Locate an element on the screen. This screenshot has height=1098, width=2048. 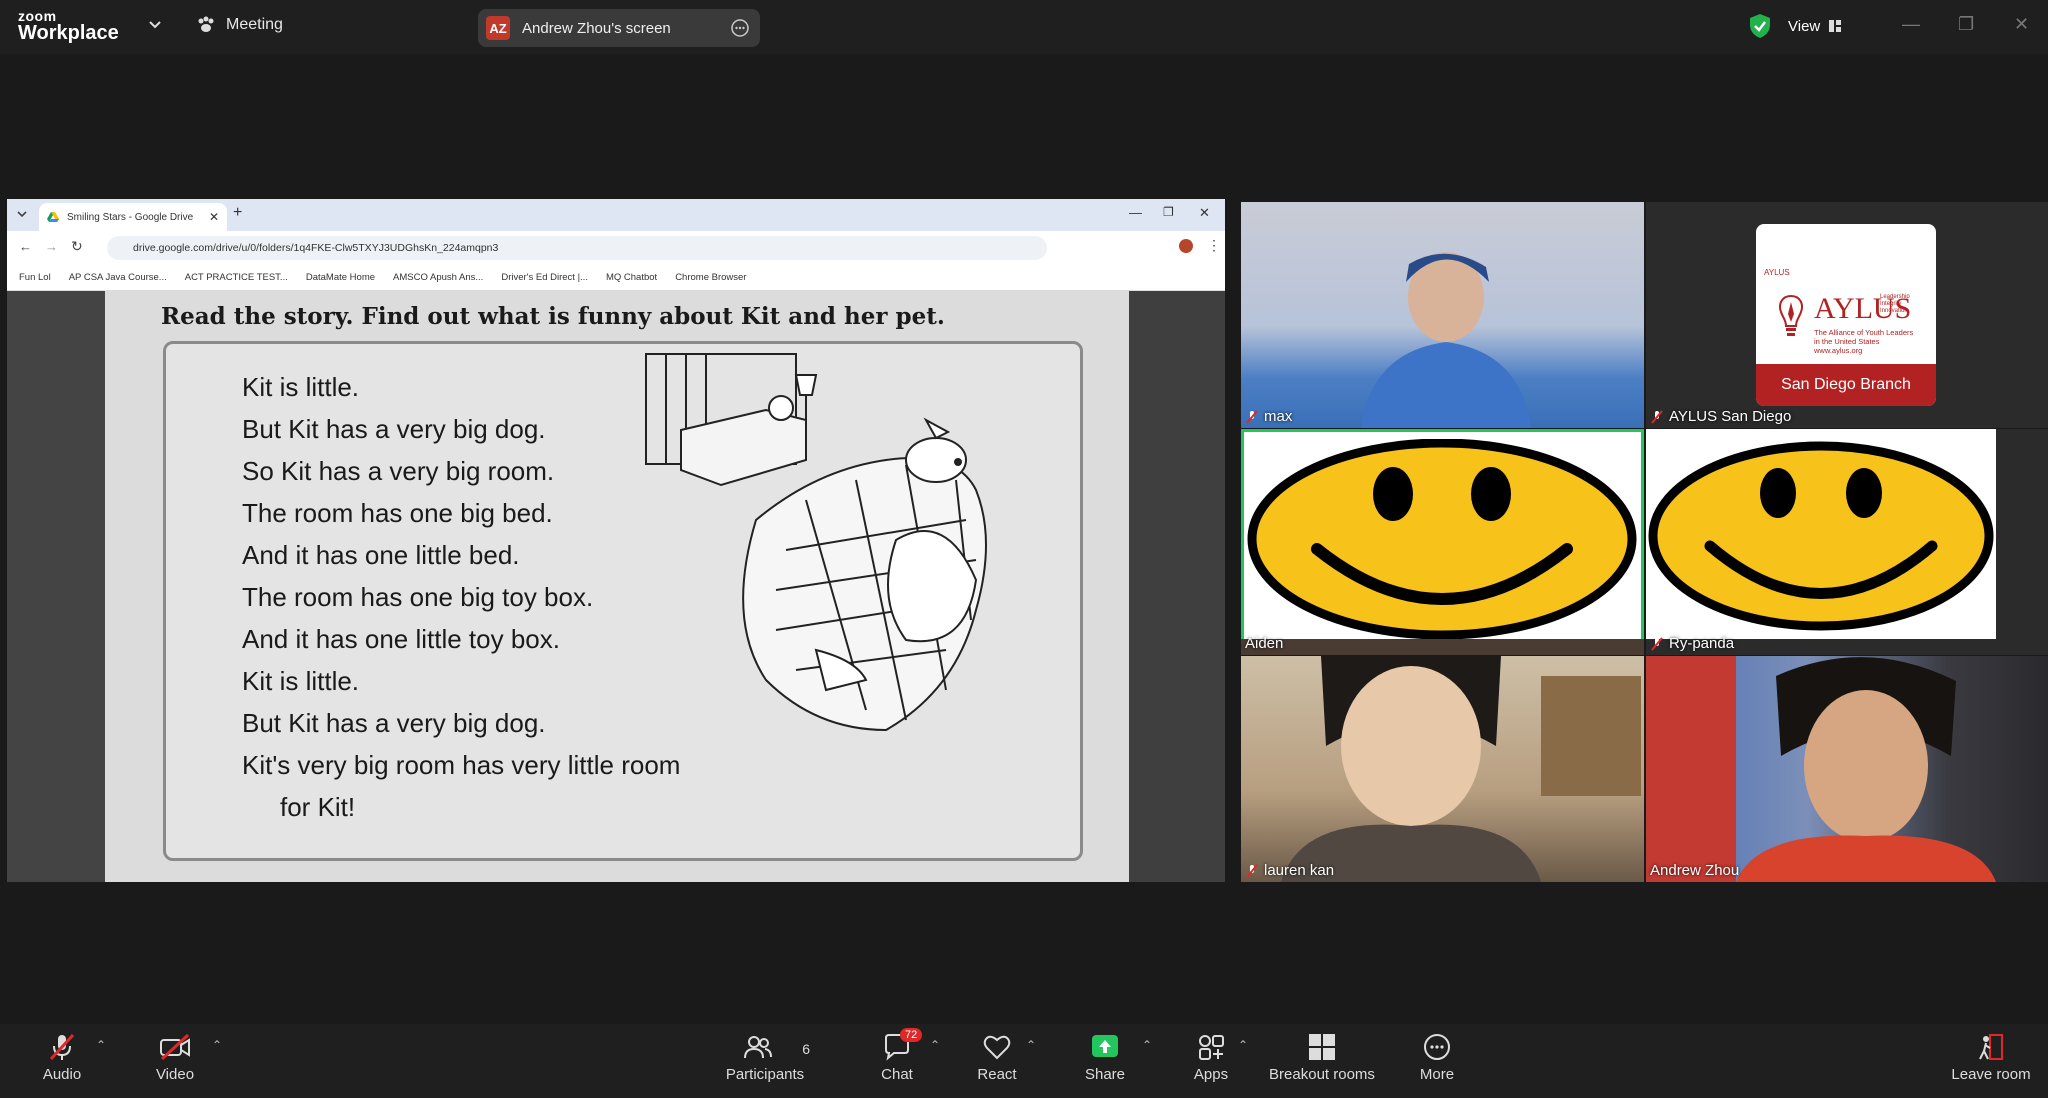
apps-icon is located at coordinates (1211, 1047).